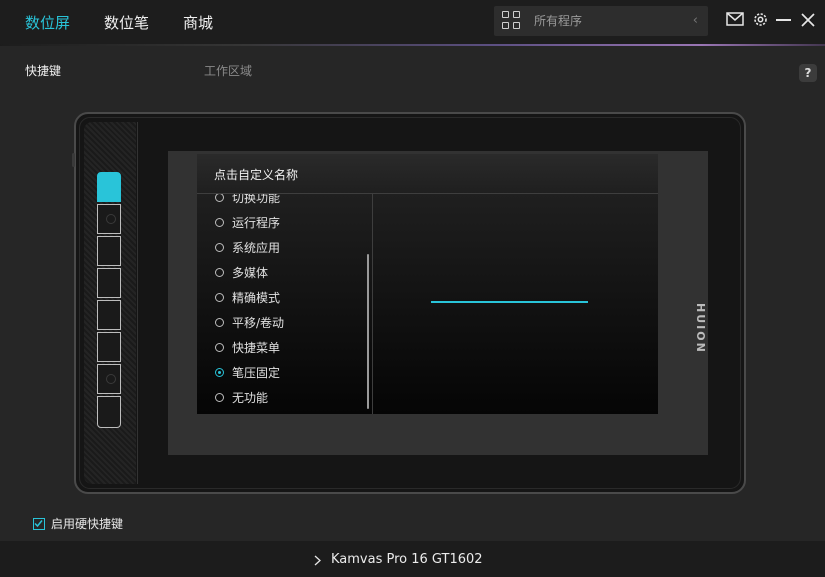 Image resolution: width=825 pixels, height=577 pixels. I want to click on enable-hotkeys-label: 启用硬快捷键, so click(87, 524).